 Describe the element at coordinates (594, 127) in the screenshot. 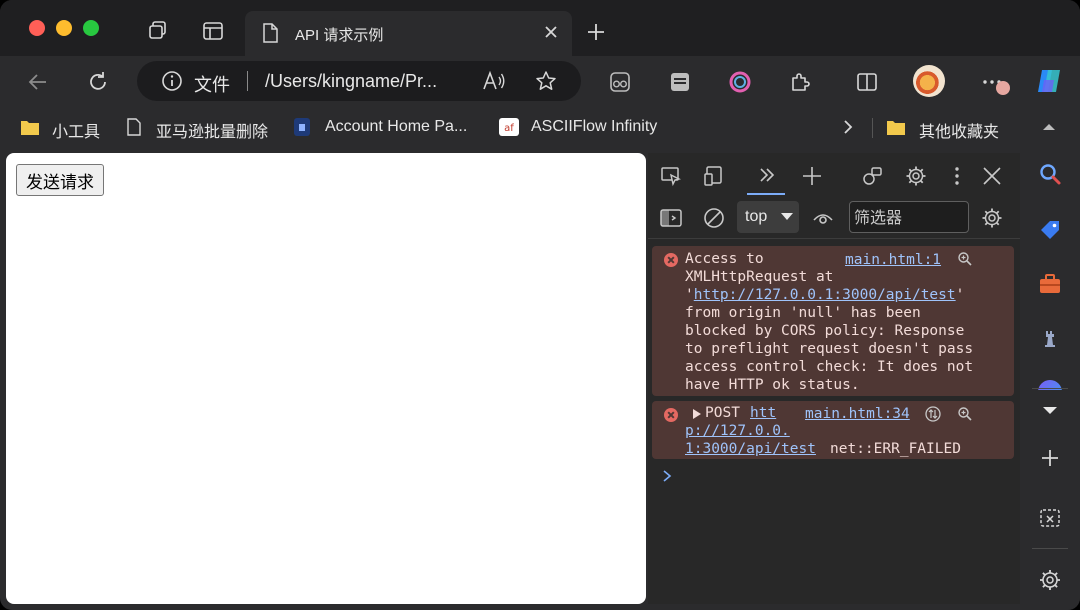

I see `bookmark-asciiflow: ASCIIFlow Infinity` at that location.